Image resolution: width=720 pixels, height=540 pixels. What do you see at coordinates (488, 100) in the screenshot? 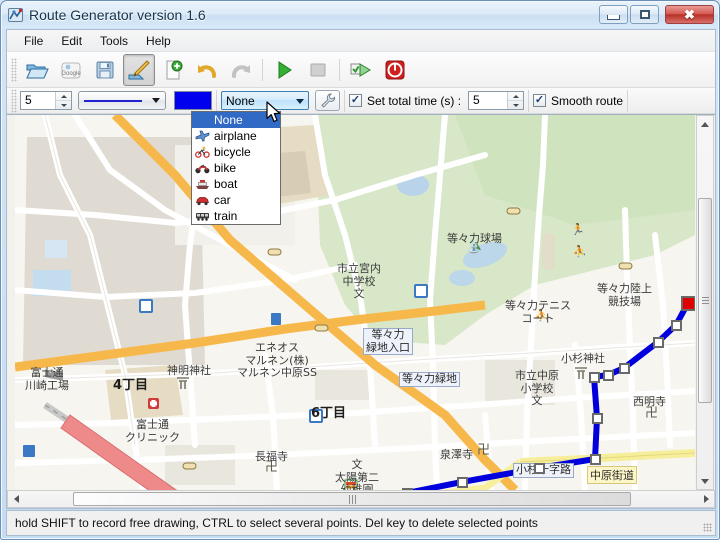
I see `total-time-value: 5` at bounding box center [488, 100].